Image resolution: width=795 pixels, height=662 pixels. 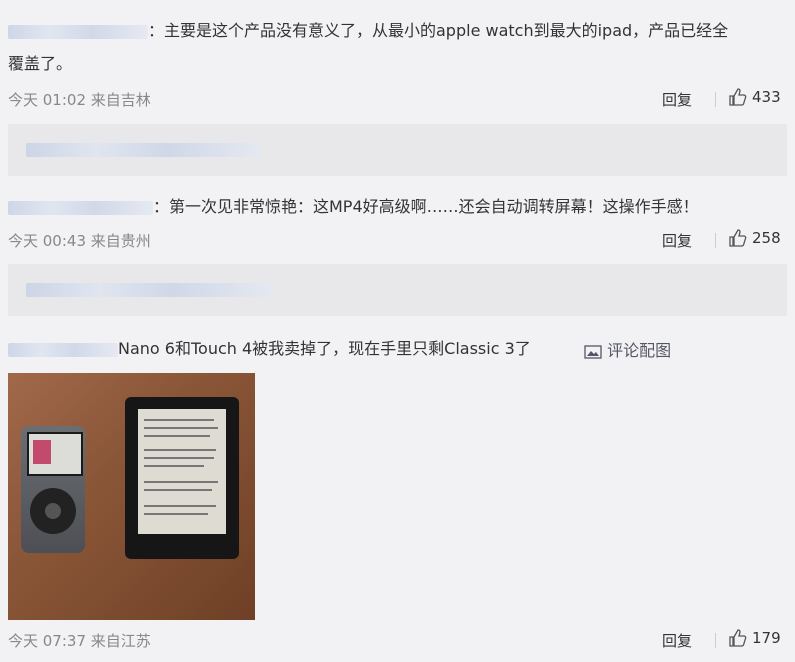 I want to click on comment-3-body: Nano 6和Touch 4被我卖掉了，现在手里只剩Classic 3了, so click(x=324, y=348).